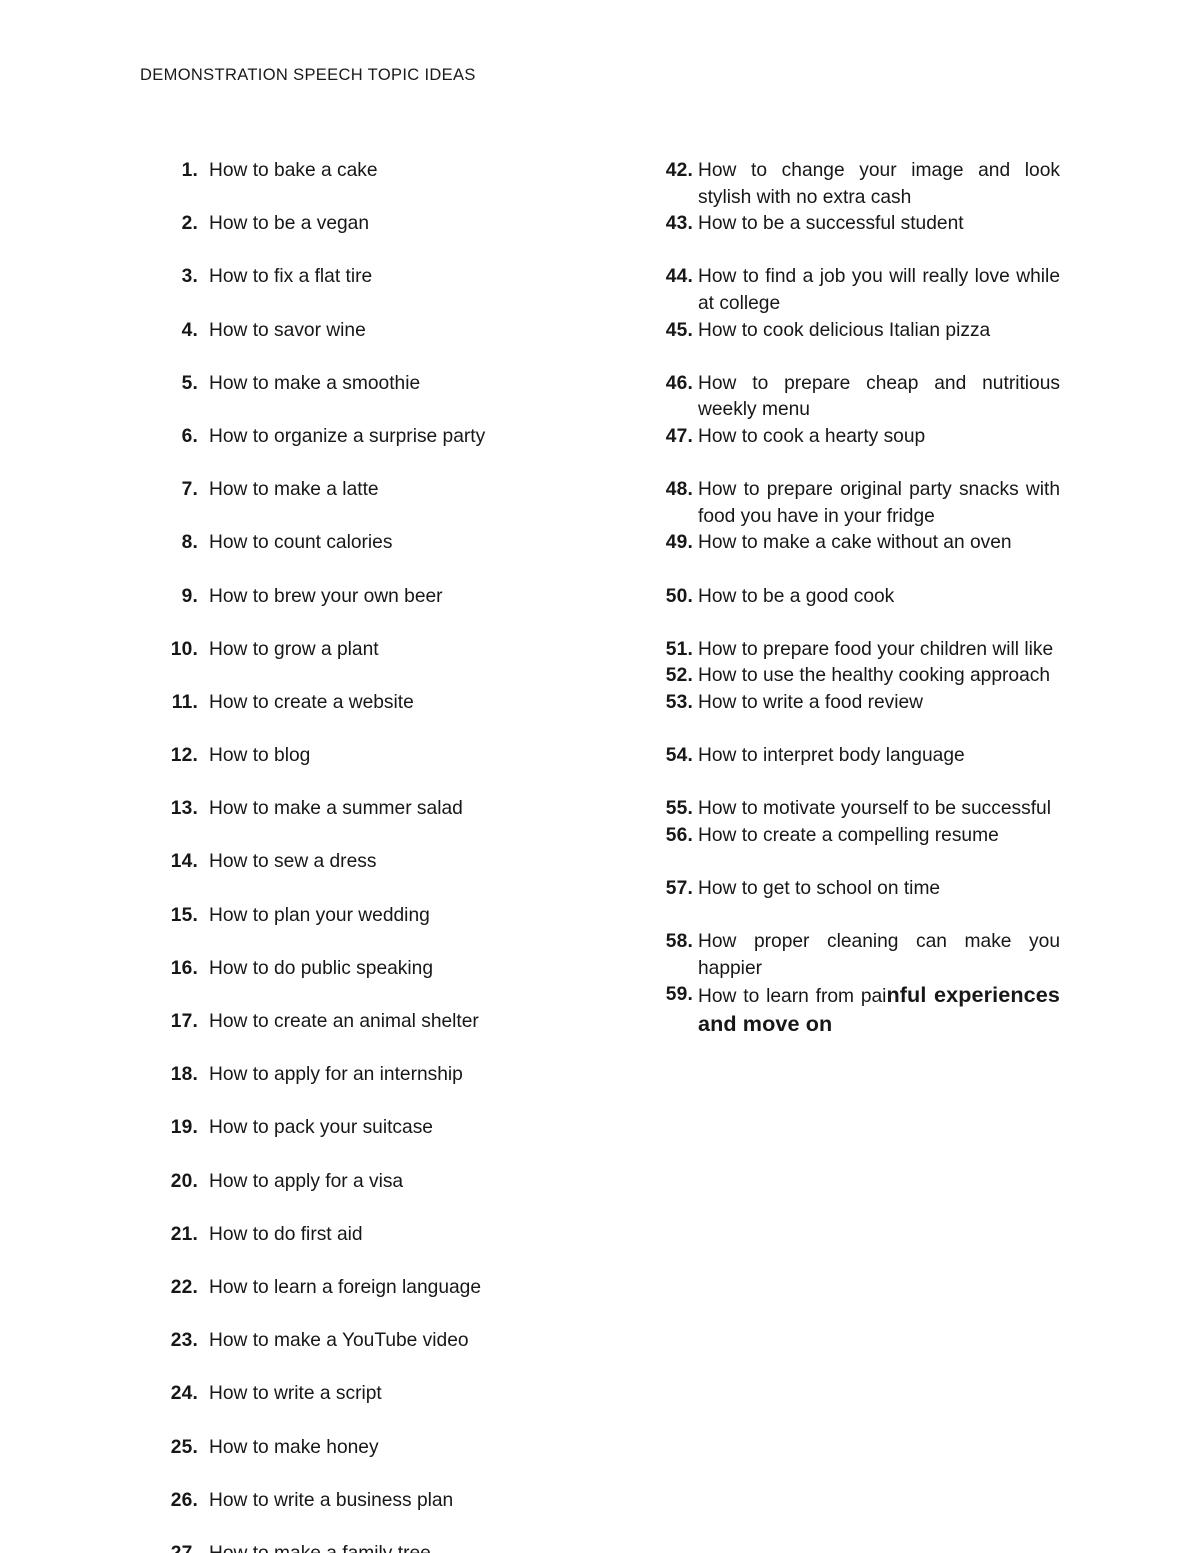 Image resolution: width=1200 pixels, height=1553 pixels. Describe the element at coordinates (860, 344) in the screenshot. I see `list-item: 45. How to cook delicious Italian pizza` at that location.